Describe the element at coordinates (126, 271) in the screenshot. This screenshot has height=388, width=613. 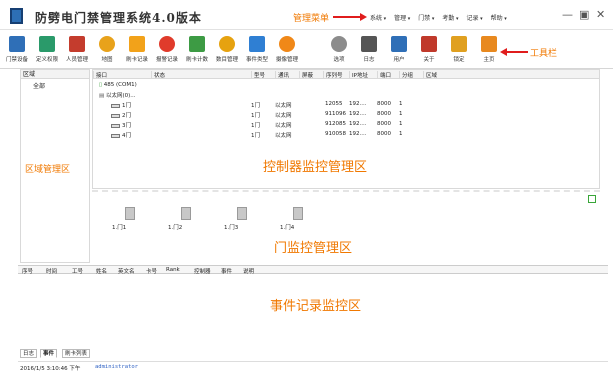
I see `col-english-name: 英文名` at that location.